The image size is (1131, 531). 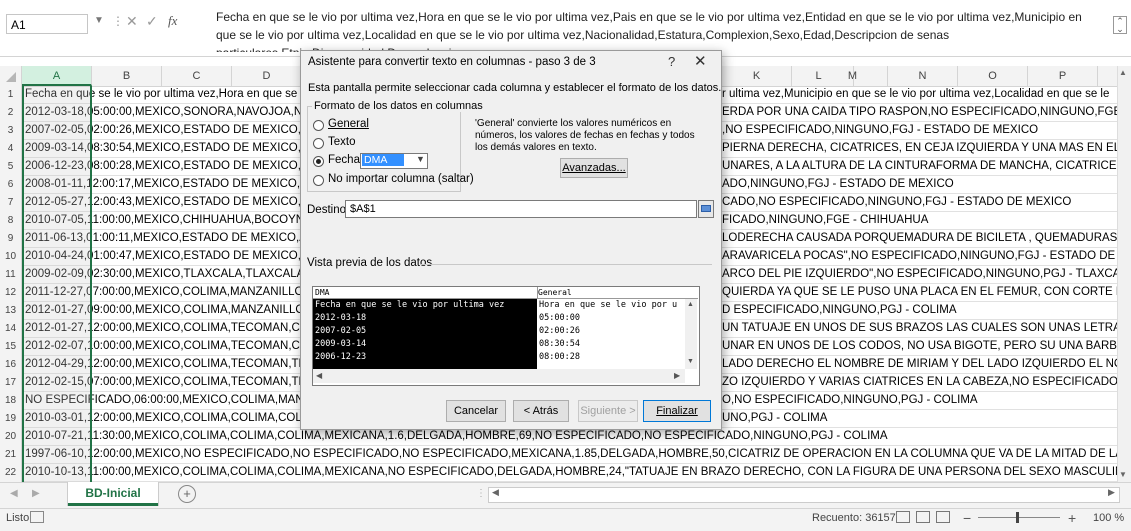 What do you see at coordinates (318, 143) in the screenshot?
I see `radio-text` at bounding box center [318, 143].